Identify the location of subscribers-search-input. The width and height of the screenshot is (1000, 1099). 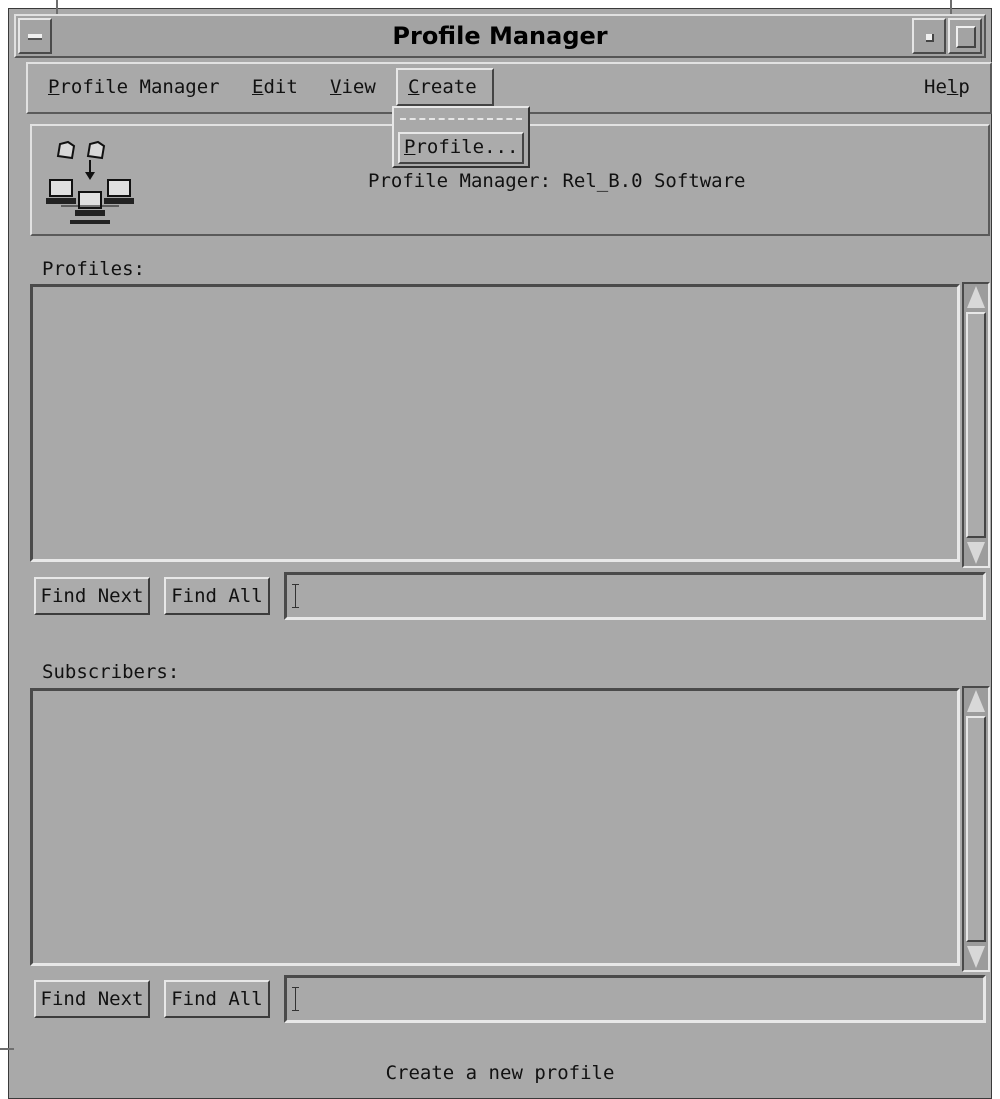
(635, 999).